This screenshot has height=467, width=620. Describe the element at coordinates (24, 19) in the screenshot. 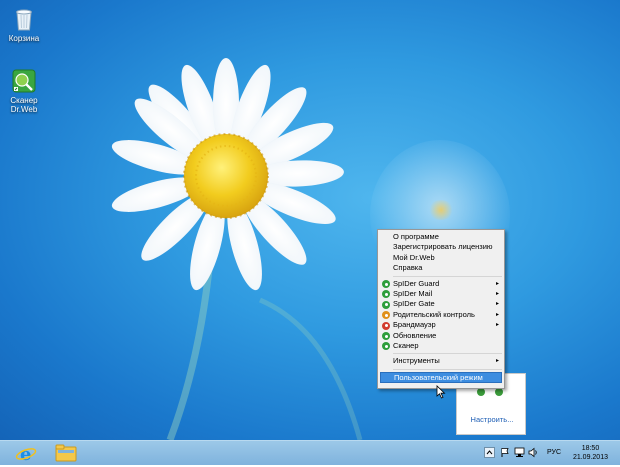

I see `recycle-bin-icon` at that location.